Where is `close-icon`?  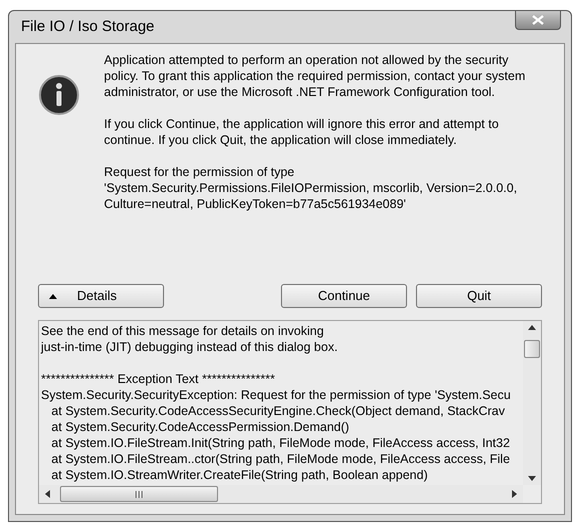 close-icon is located at coordinates (538, 20).